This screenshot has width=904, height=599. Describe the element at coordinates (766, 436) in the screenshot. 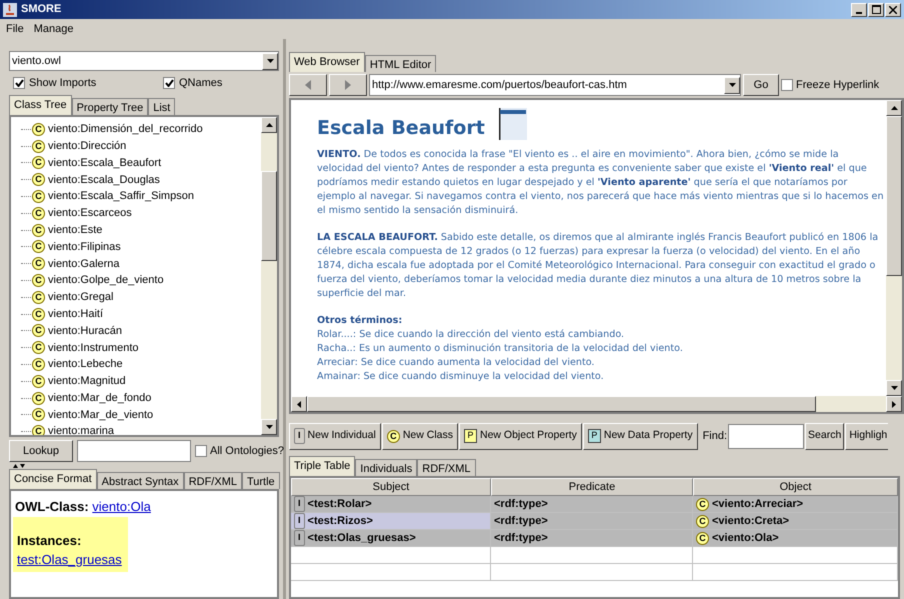

I see `find-field` at that location.